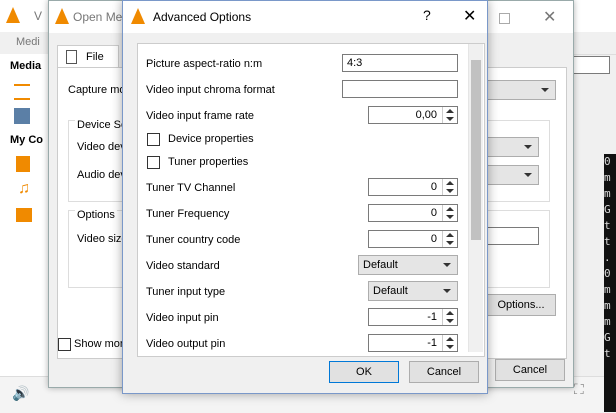 The width and height of the screenshot is (616, 413). What do you see at coordinates (96, 215) in the screenshot?
I see `options-group-label: Options` at bounding box center [96, 215].